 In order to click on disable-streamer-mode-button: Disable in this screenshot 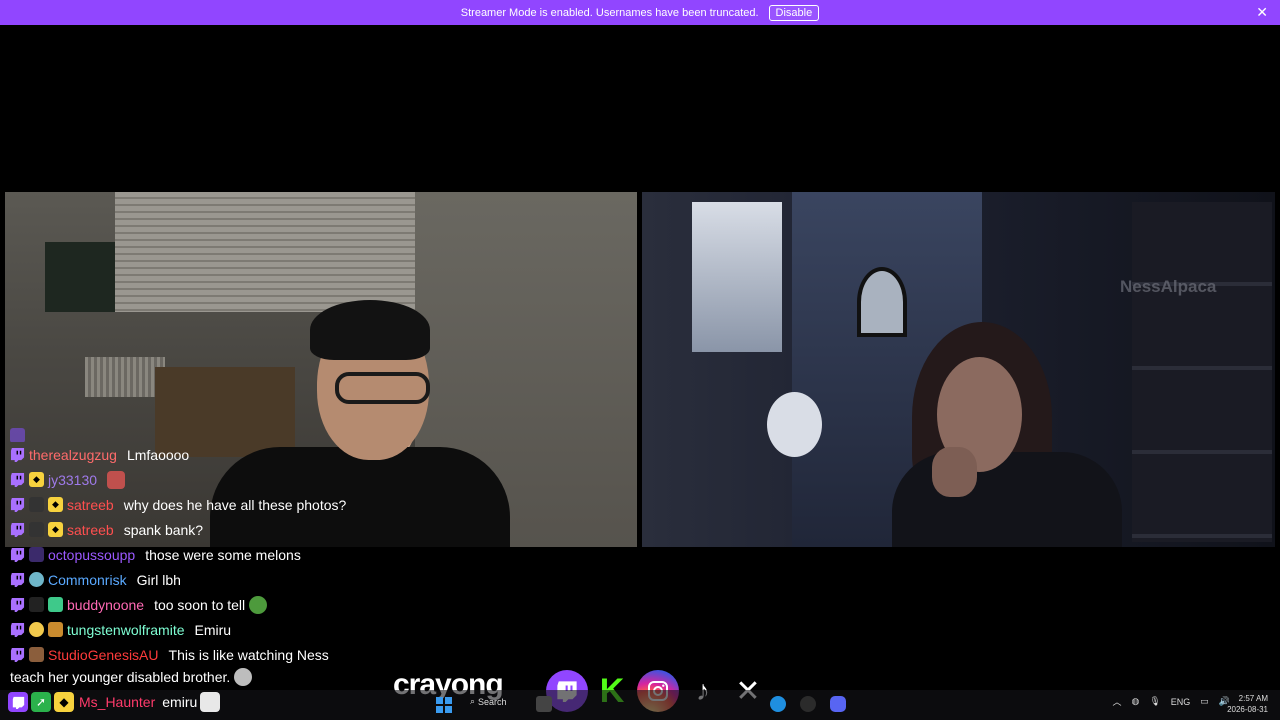, I will do `click(794, 12)`.